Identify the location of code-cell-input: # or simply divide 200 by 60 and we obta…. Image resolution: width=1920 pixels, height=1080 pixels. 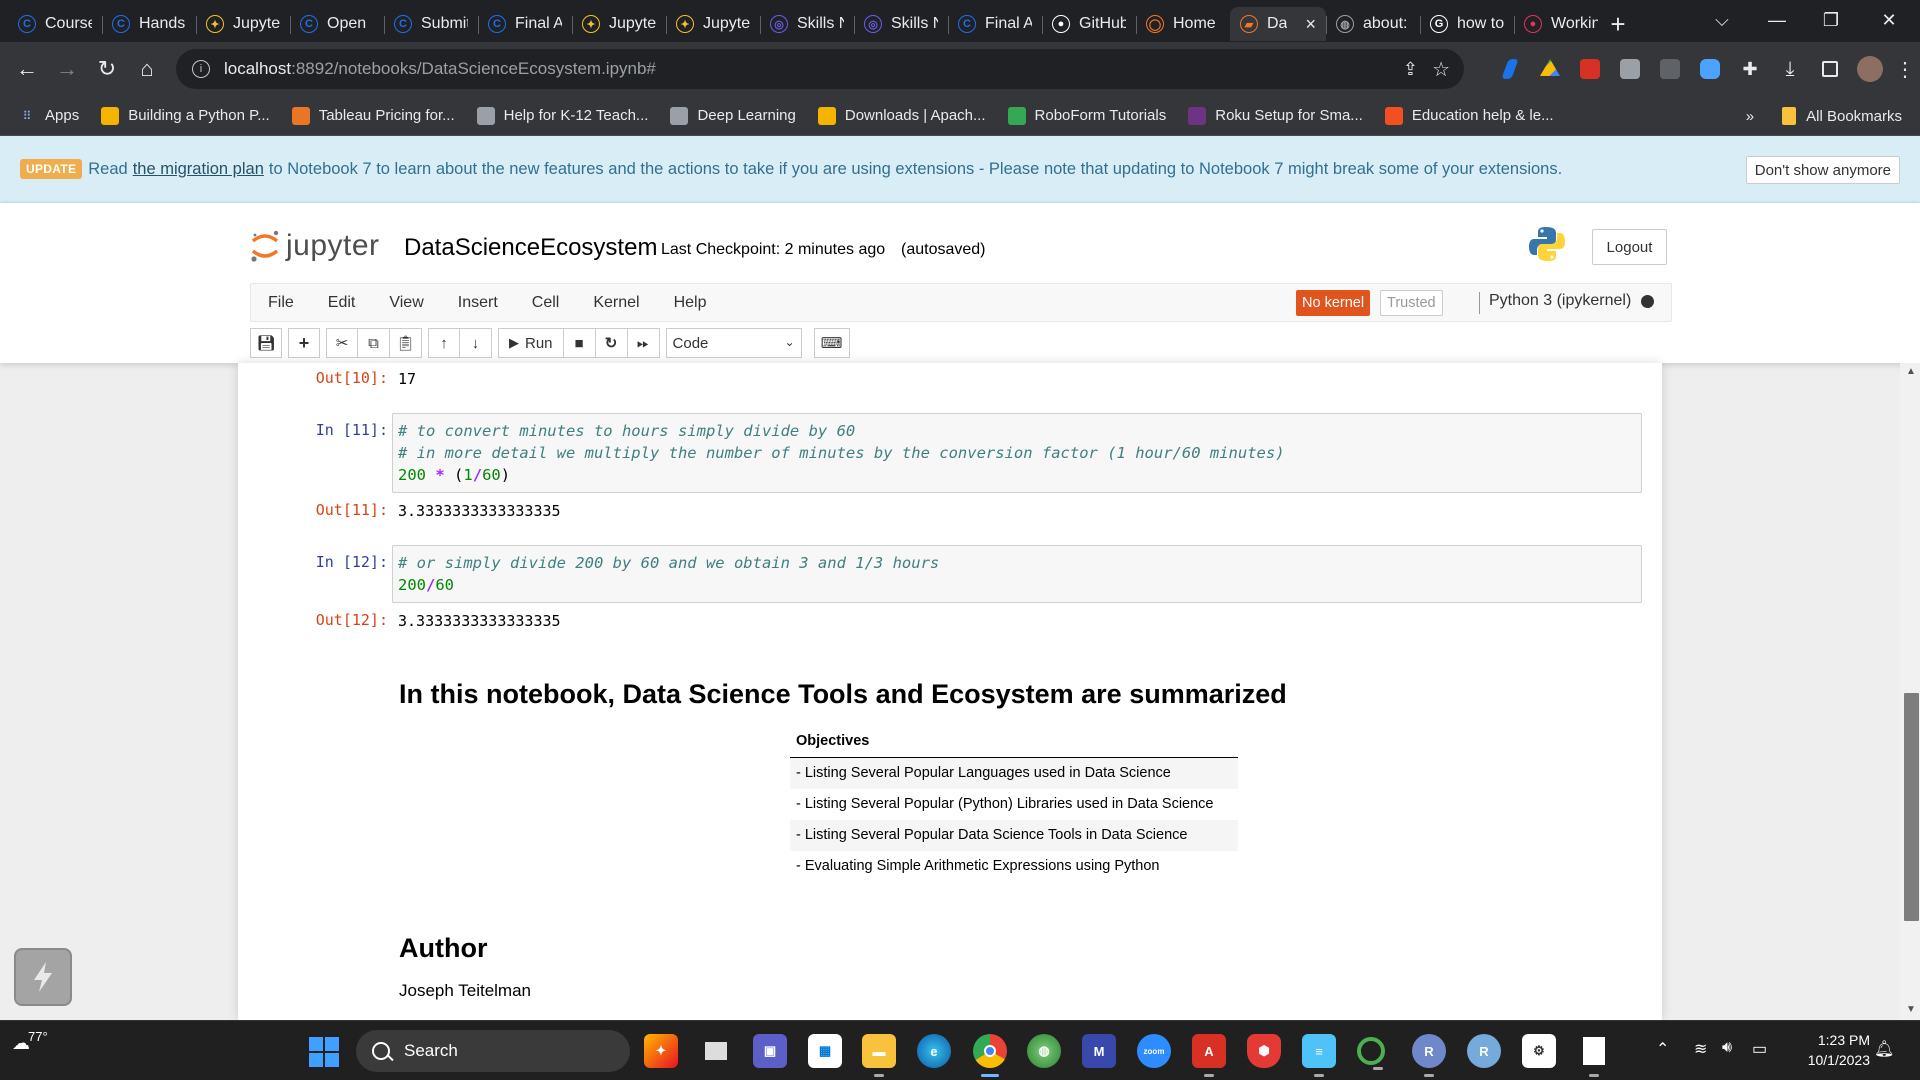
(1017, 574).